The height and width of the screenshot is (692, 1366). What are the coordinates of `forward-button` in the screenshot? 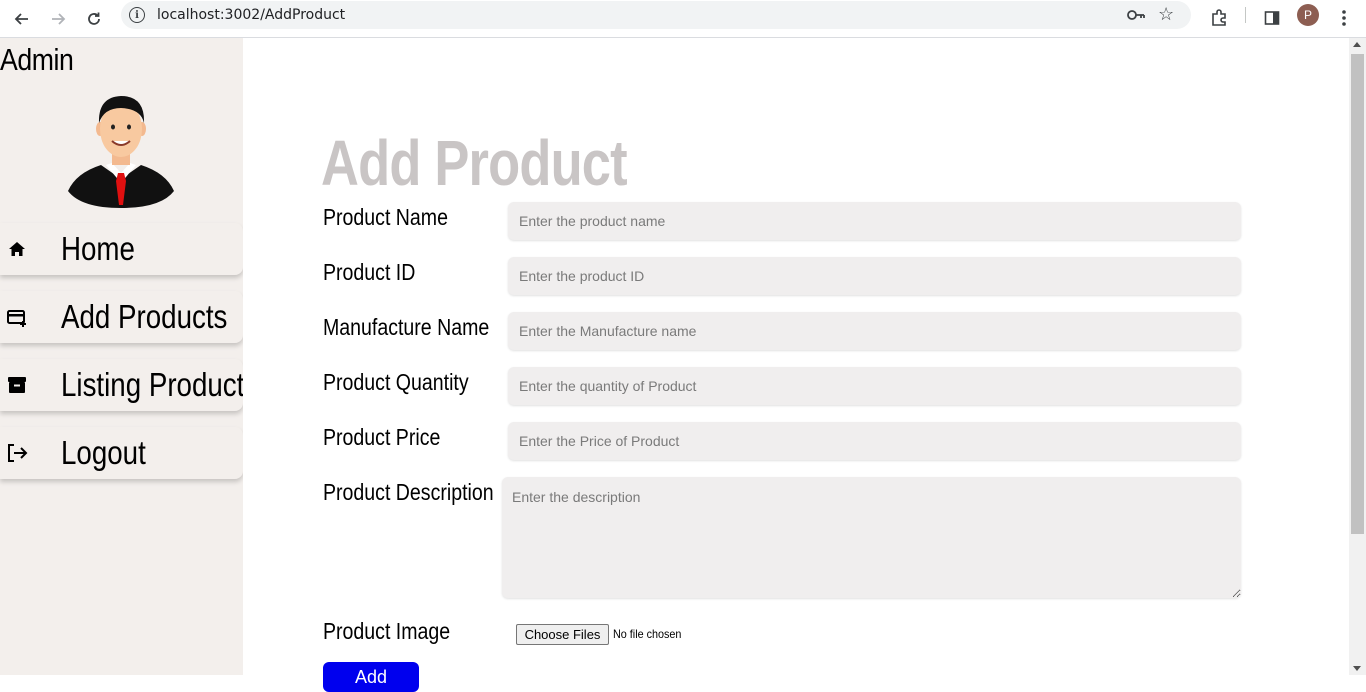 It's located at (58, 19).